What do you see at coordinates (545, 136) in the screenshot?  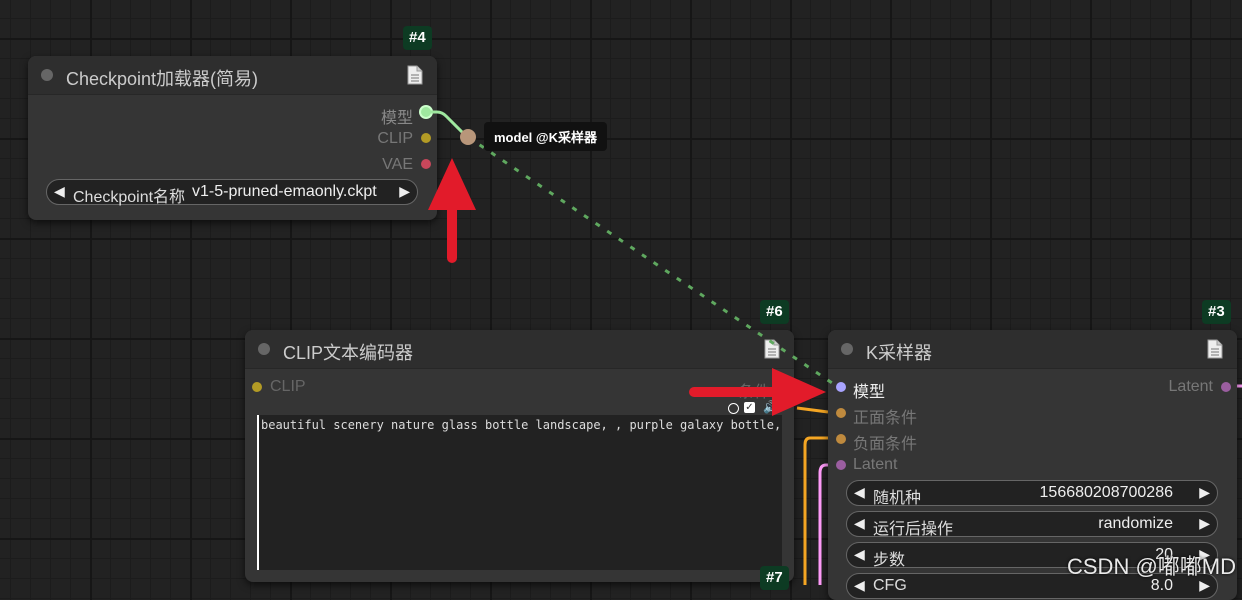 I see `link-tooltip: model @K采样器` at bounding box center [545, 136].